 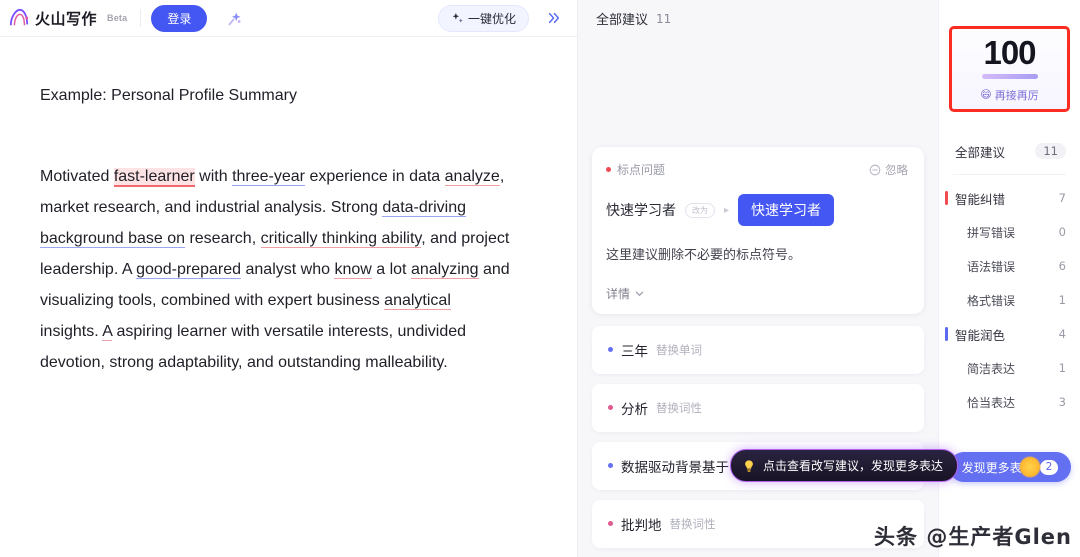 I want to click on suggestion-row-word: 批判地, so click(x=641, y=525).